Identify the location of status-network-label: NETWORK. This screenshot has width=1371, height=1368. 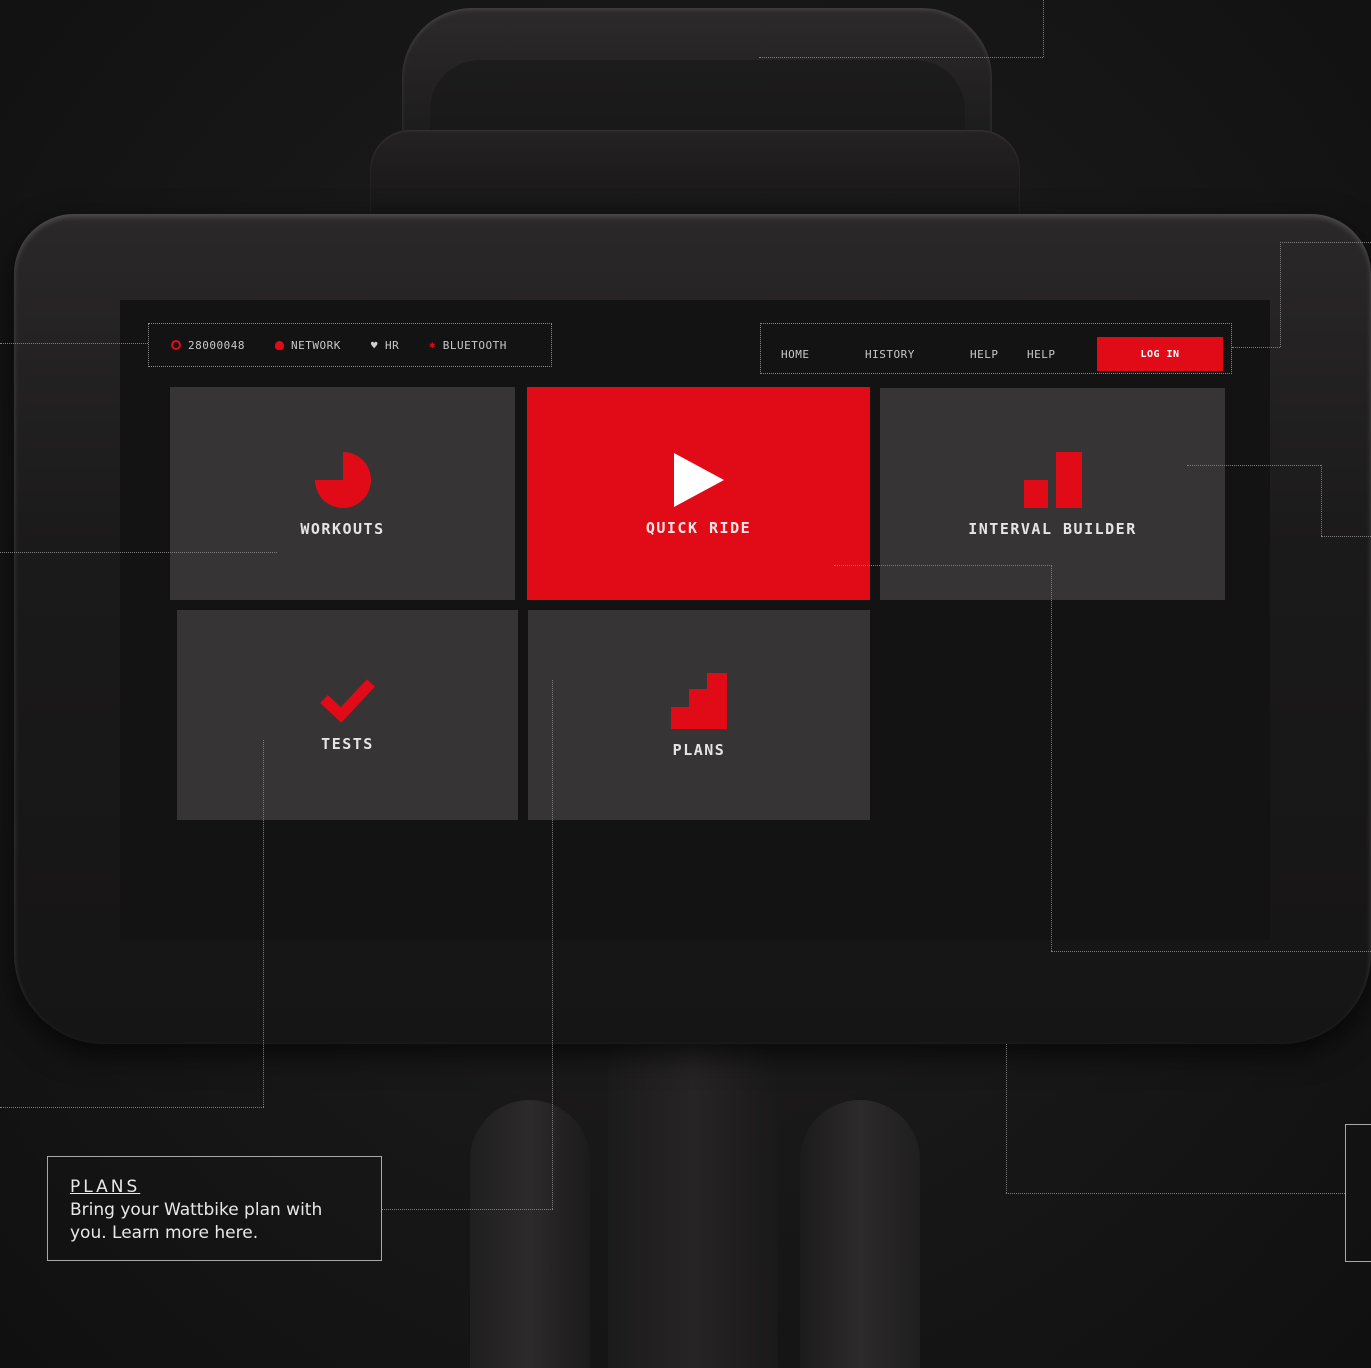
(315, 345).